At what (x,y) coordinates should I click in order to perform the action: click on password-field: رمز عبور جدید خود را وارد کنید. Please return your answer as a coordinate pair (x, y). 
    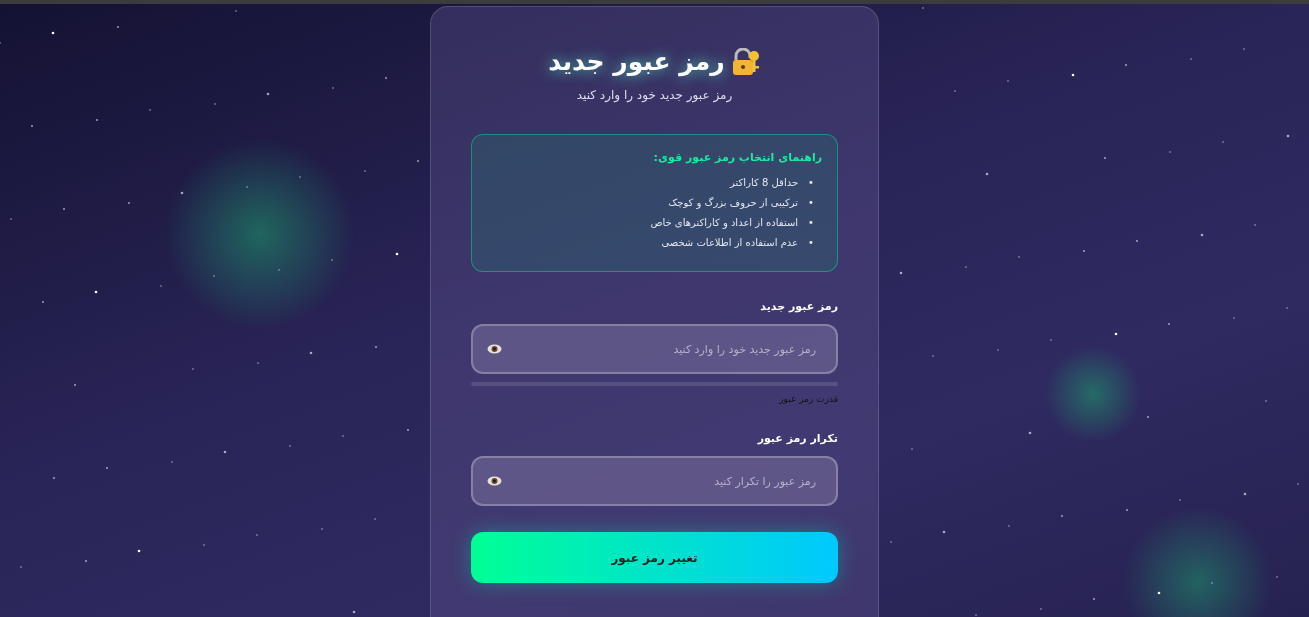
    Looking at the image, I should click on (654, 349).